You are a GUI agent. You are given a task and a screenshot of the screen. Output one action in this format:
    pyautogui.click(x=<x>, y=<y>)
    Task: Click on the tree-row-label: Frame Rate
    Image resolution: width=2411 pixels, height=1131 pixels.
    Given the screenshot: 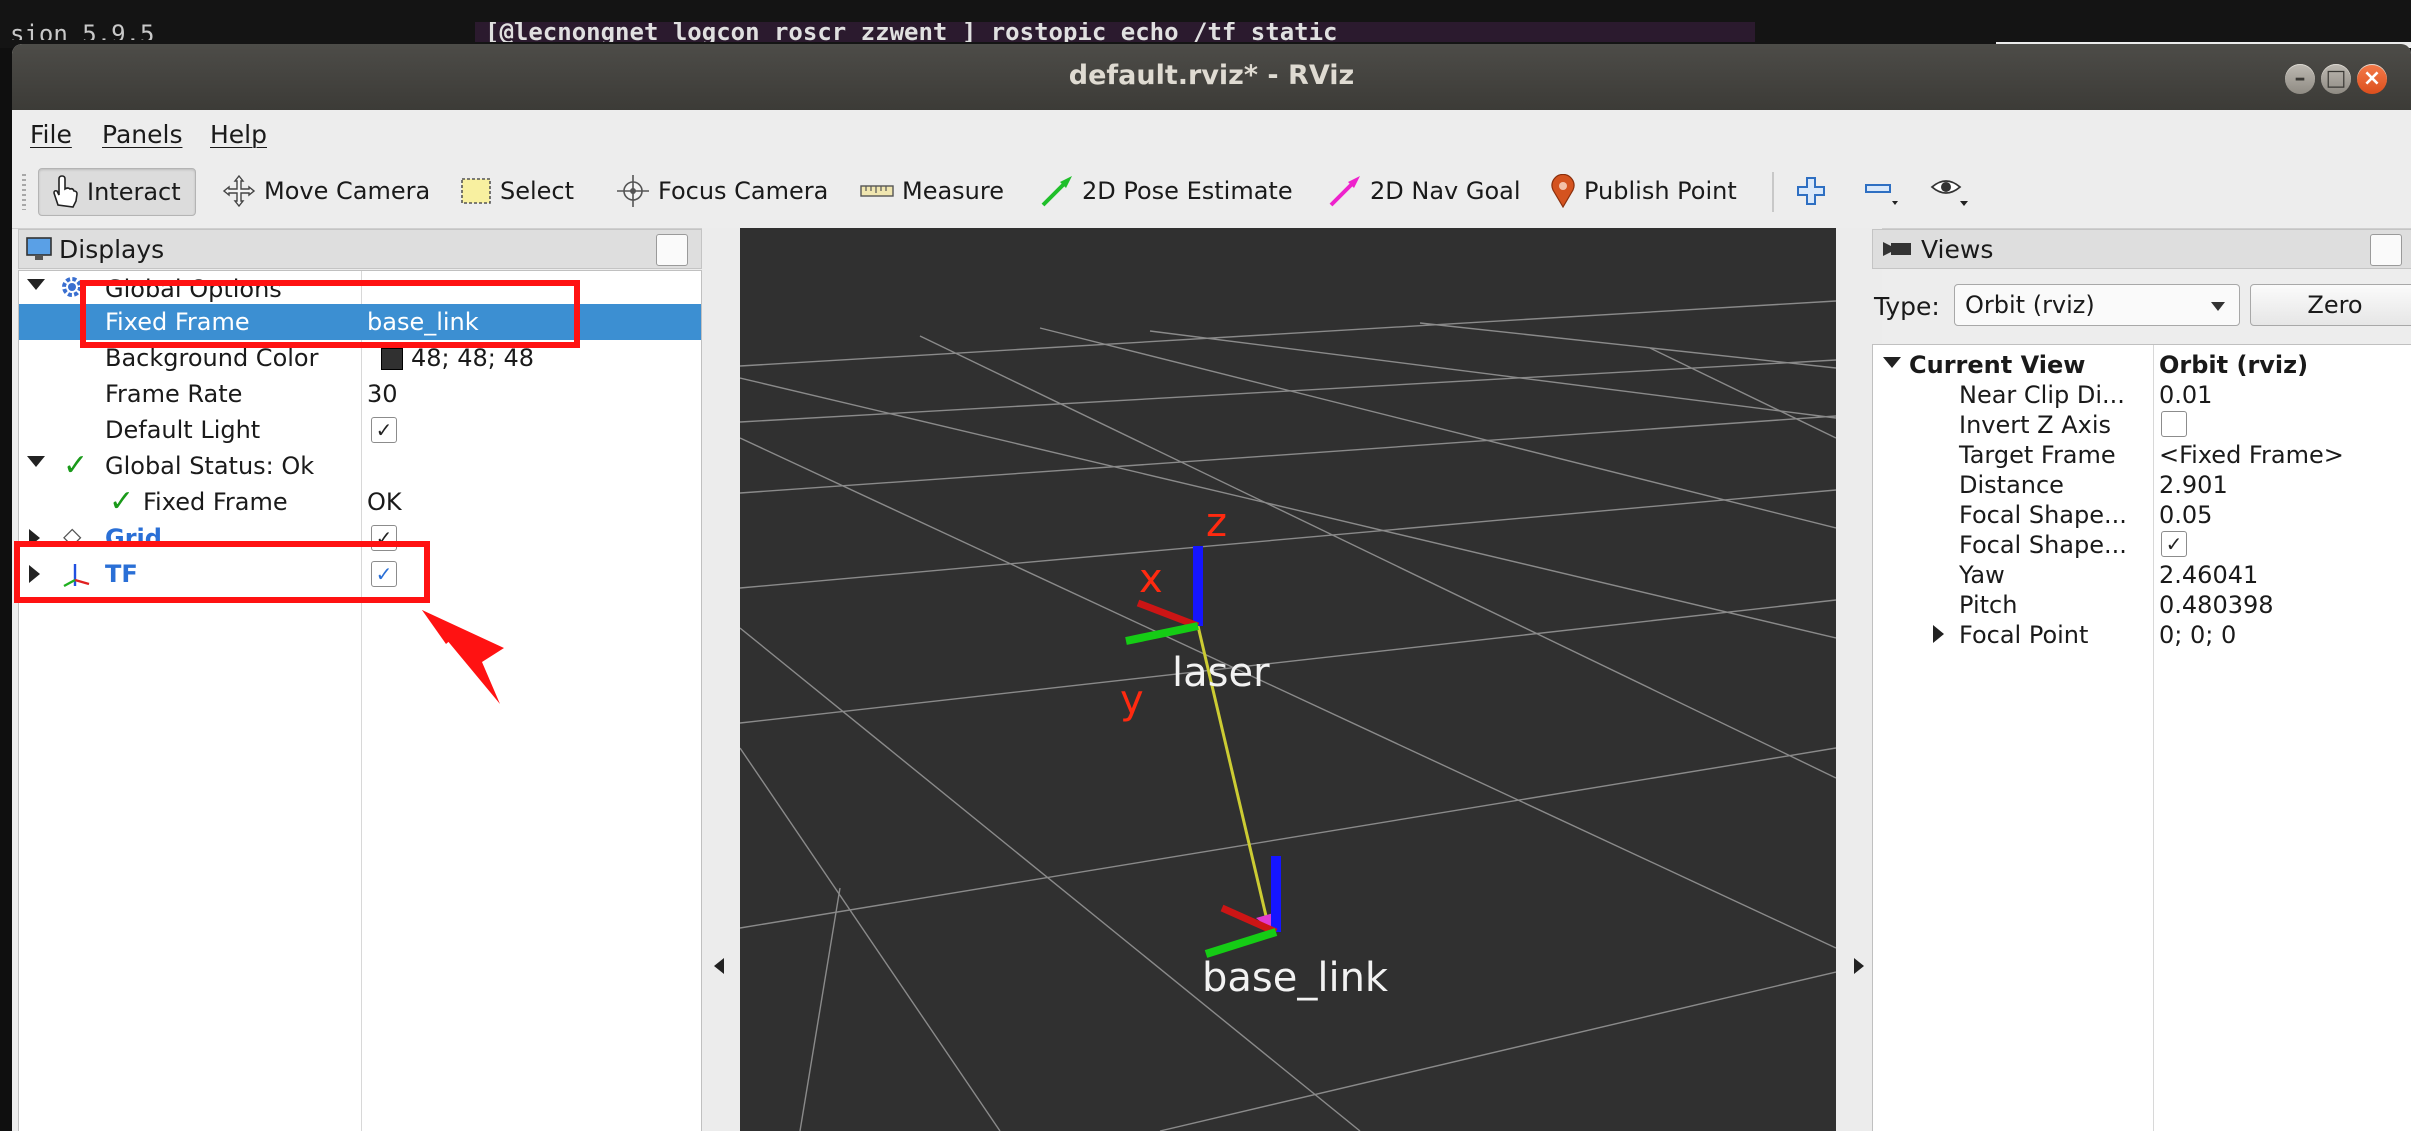 What is the action you would take?
    pyautogui.click(x=174, y=394)
    